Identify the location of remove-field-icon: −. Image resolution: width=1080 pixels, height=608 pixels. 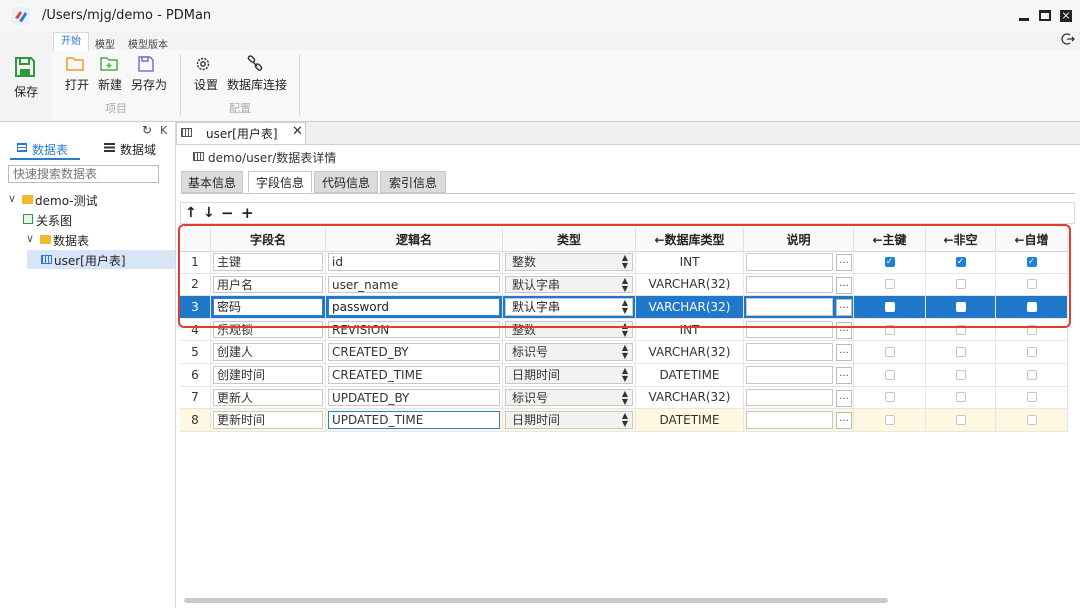
(227, 213).